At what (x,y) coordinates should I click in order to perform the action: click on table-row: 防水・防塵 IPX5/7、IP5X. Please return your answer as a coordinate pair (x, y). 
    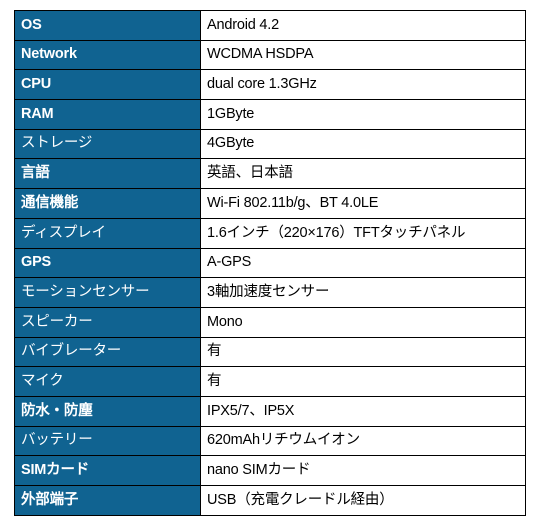
    Looking at the image, I should click on (270, 411).